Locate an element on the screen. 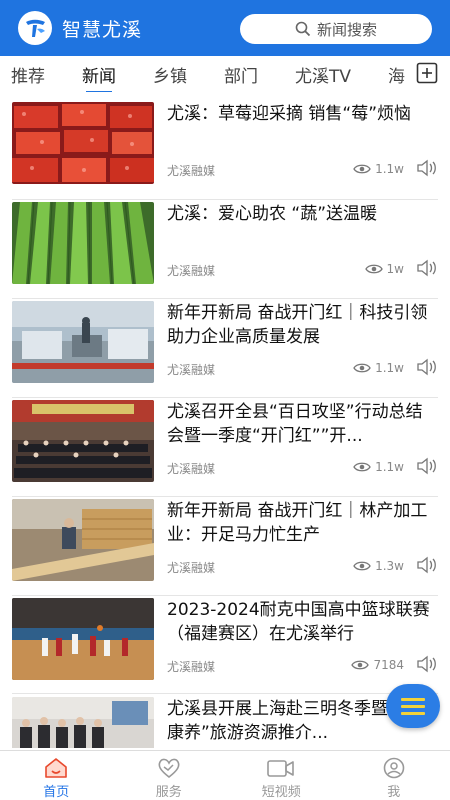  news-title: 新年开新局 奋战开门红｜林产加工业：开足马力忙生产 is located at coordinates (297, 523).